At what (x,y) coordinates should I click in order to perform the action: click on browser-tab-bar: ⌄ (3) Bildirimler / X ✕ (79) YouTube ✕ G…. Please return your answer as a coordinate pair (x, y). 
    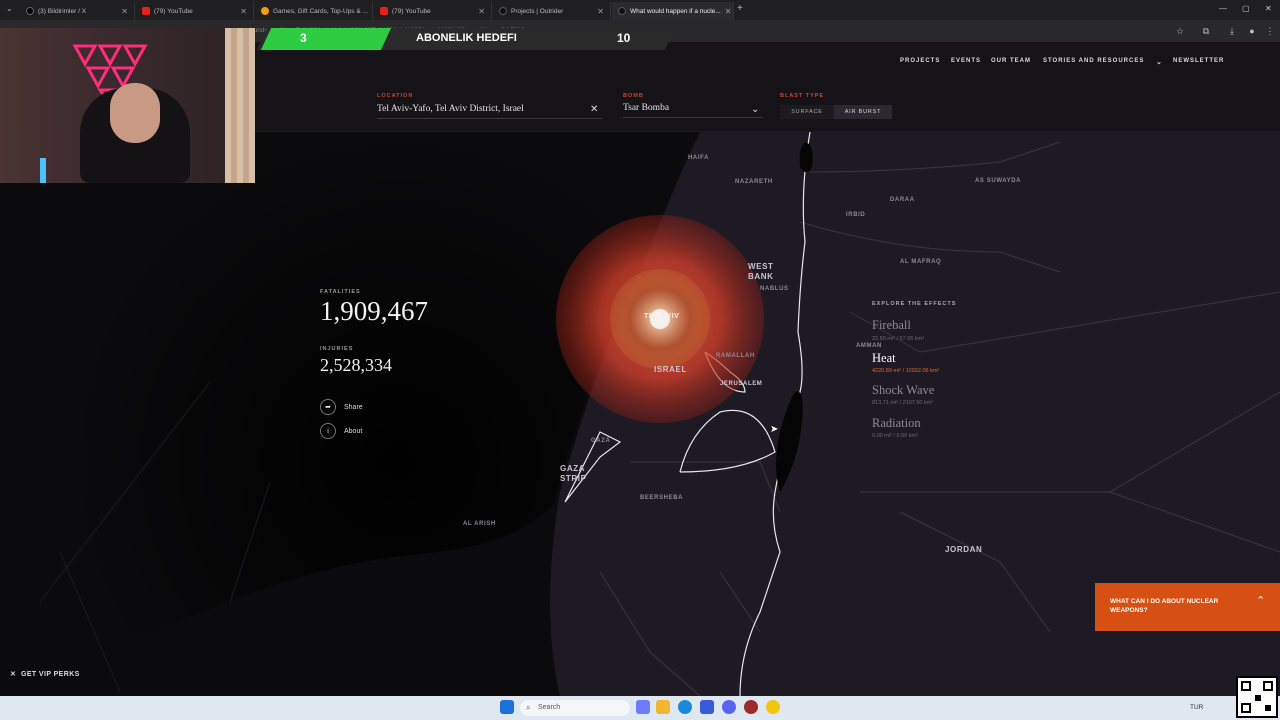
    Looking at the image, I should click on (640, 10).